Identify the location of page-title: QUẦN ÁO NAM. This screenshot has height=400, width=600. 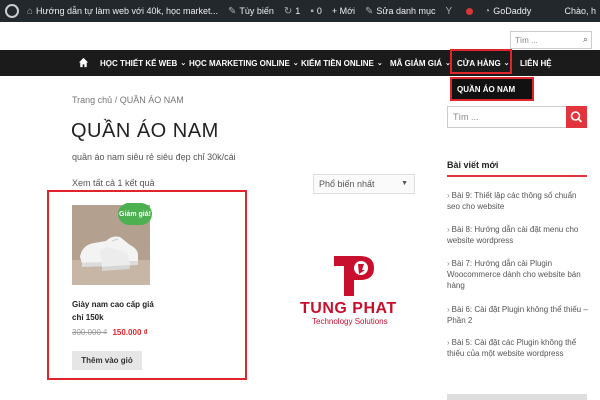
(145, 131).